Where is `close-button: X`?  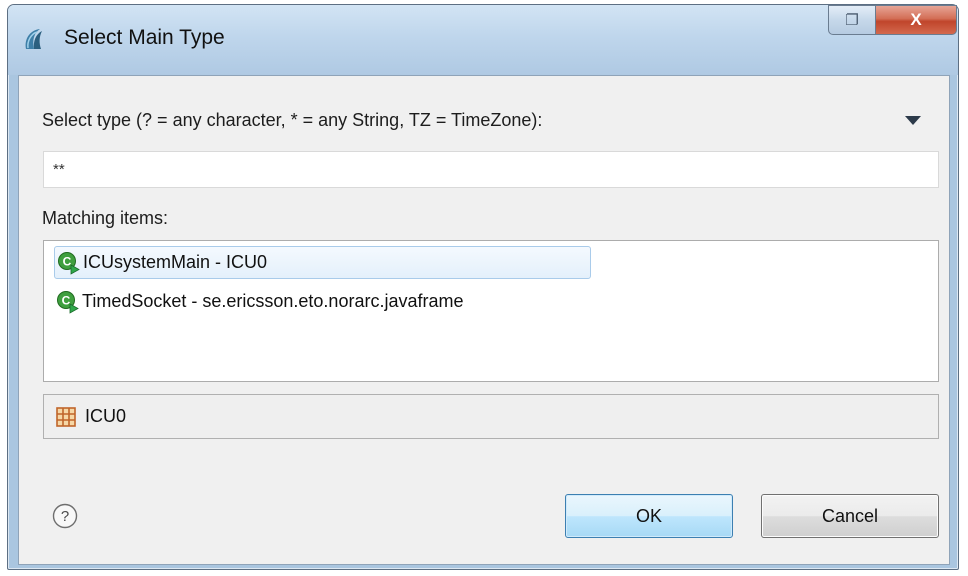 close-button: X is located at coordinates (916, 20).